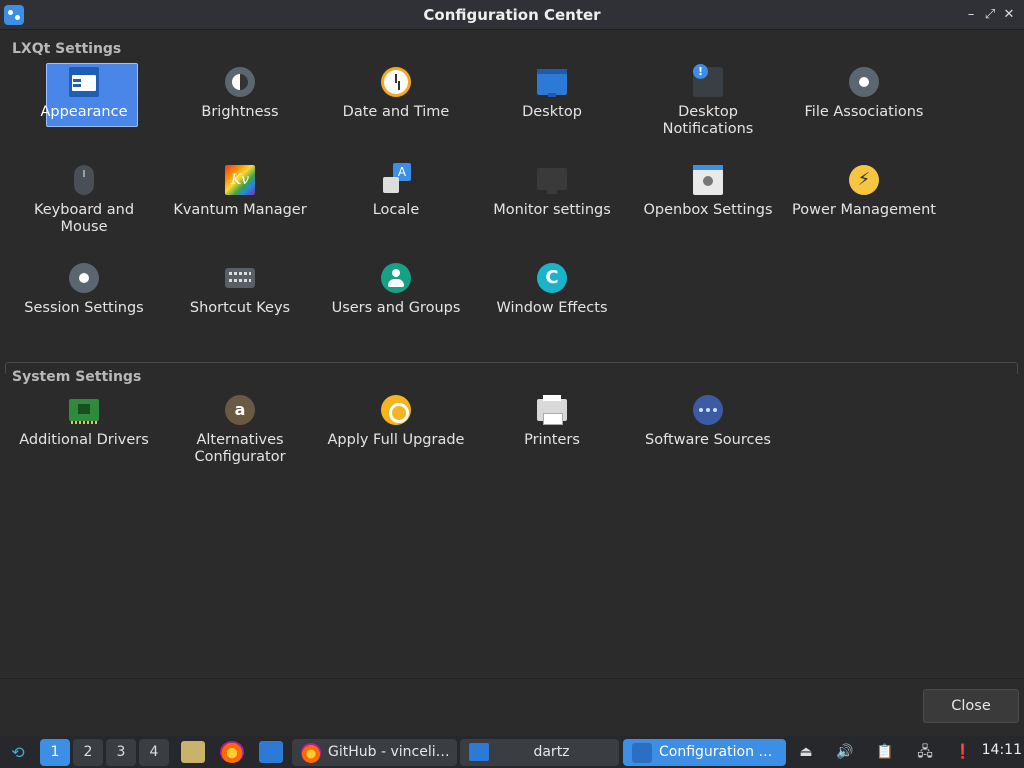  Describe the element at coordinates (552, 112) in the screenshot. I see `desktop-label: Desktop` at that location.